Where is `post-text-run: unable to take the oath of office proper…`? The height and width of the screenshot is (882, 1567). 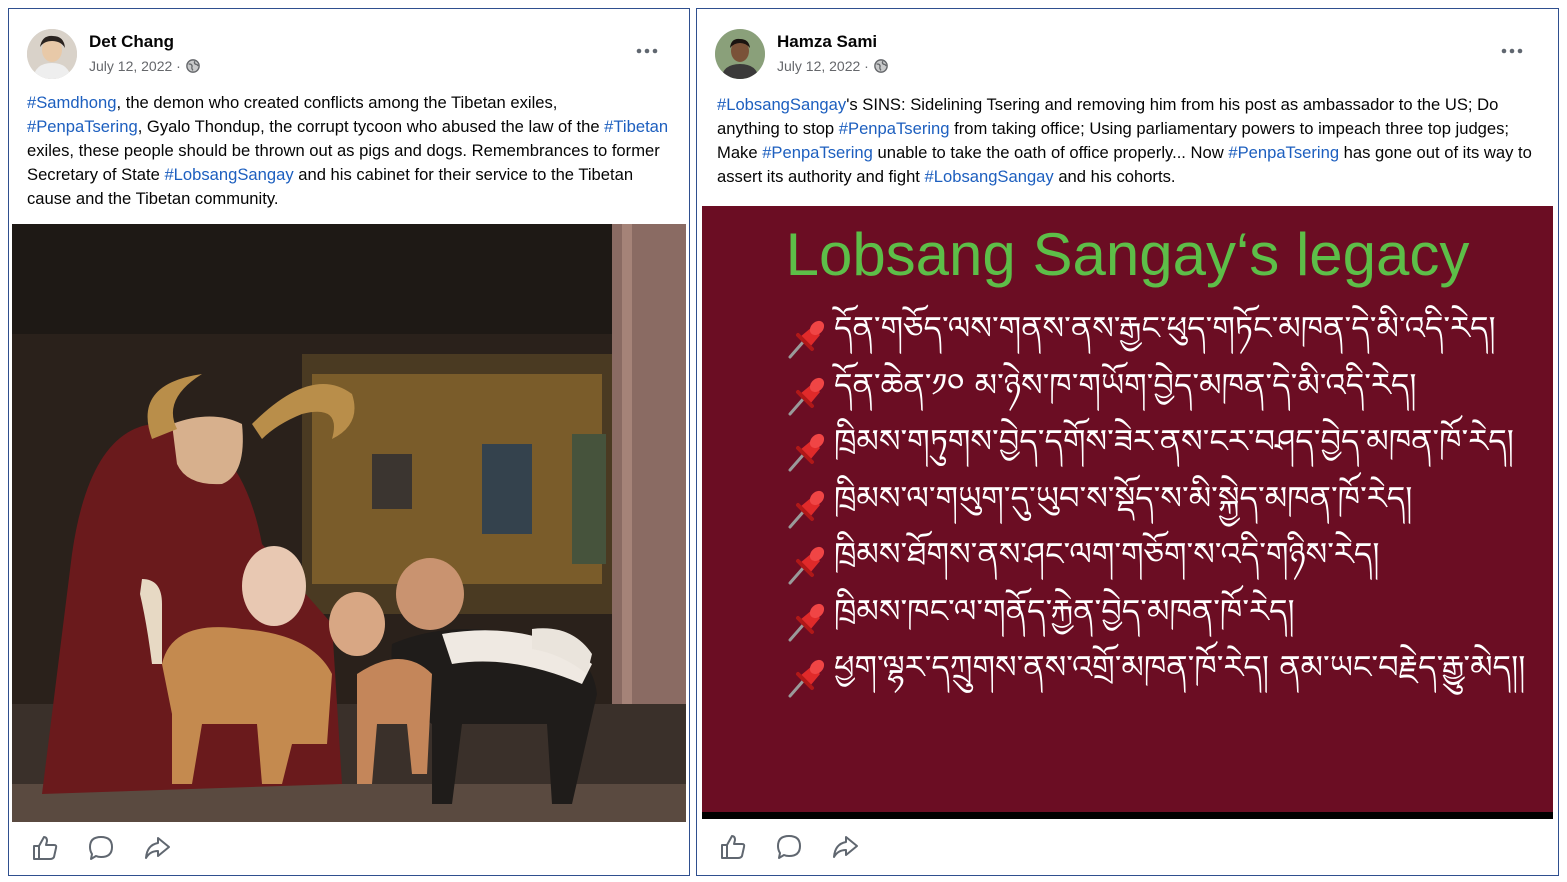
post-text-run: unable to take the oath of office proper… is located at coordinates (1050, 152).